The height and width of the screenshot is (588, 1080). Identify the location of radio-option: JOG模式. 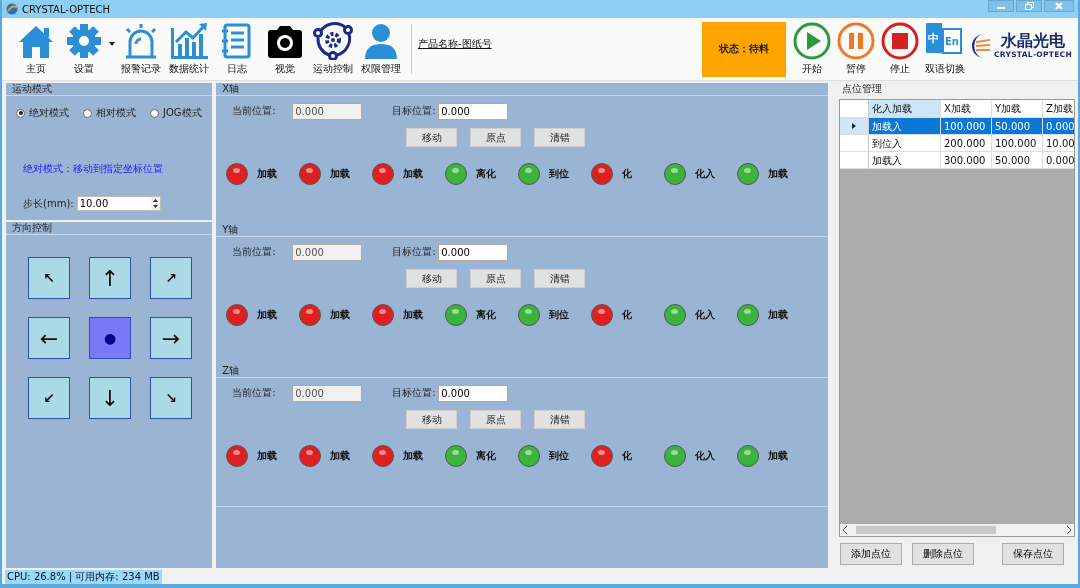
(176, 113).